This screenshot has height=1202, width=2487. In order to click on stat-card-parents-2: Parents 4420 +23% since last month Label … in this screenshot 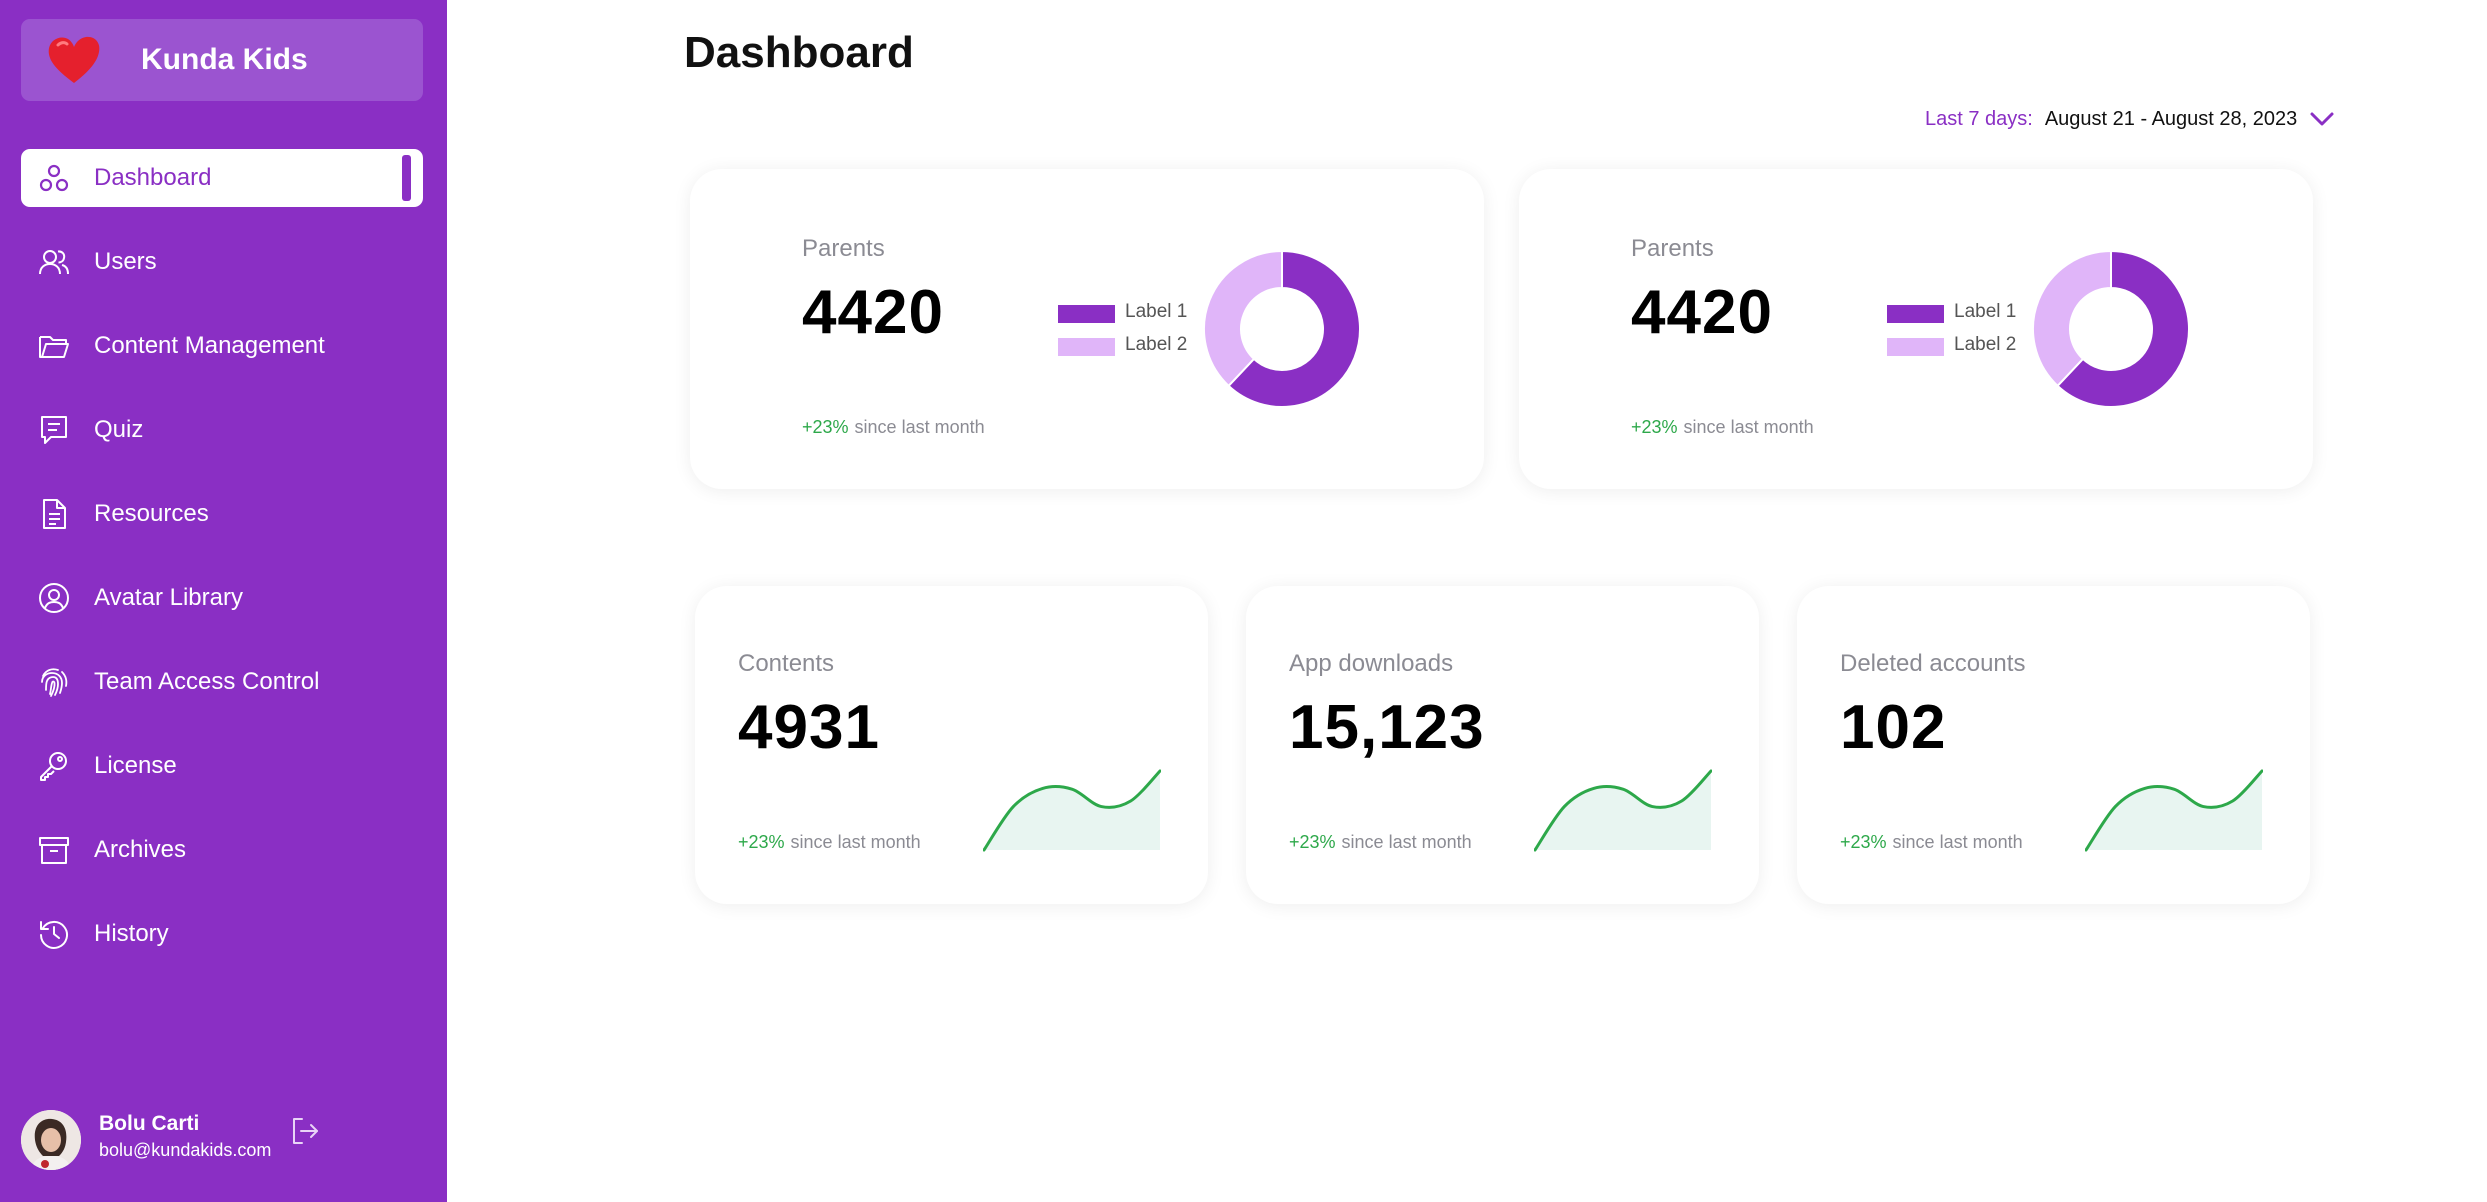, I will do `click(1916, 329)`.